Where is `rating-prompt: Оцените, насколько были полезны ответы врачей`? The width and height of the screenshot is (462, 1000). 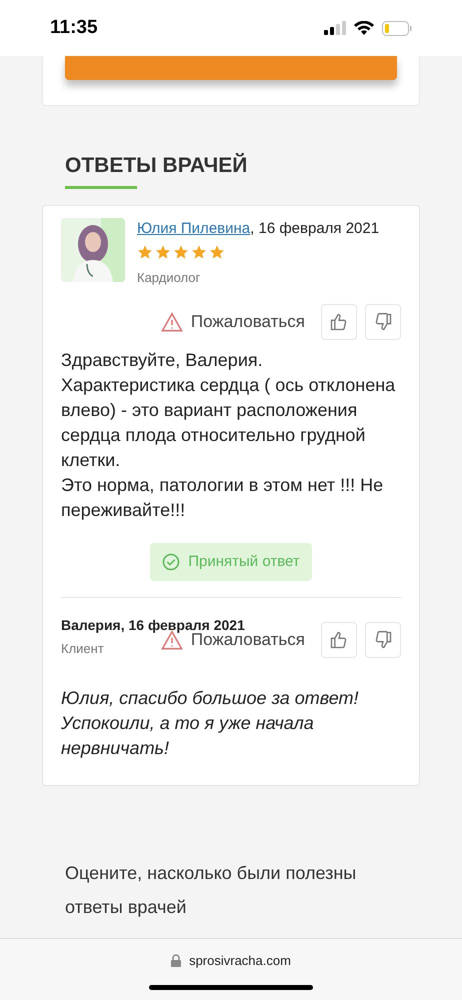 rating-prompt: Оцените, насколько были полезны ответы врачей is located at coordinates (211, 890).